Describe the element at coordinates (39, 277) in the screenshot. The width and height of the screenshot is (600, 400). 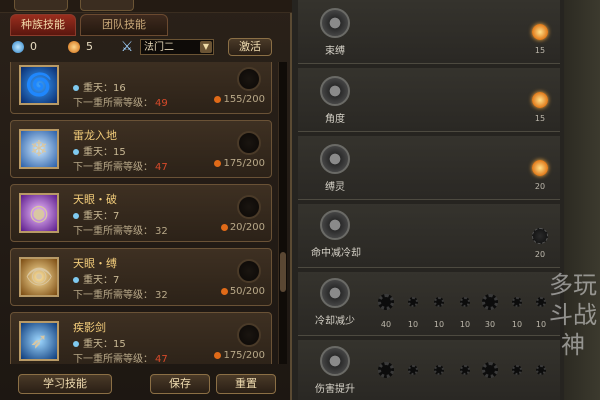
I see `golden-eye-icon: 👁` at that location.